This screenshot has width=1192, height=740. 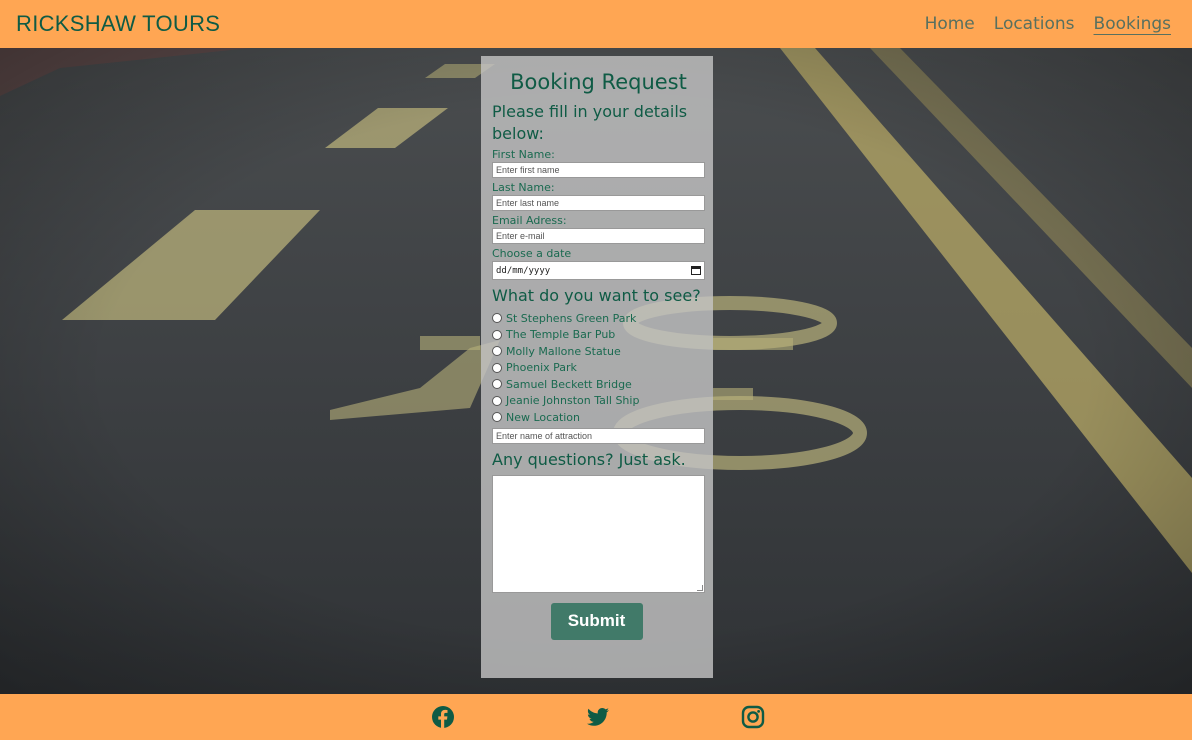 I want to click on attraction-label: Phoenix Park, so click(x=541, y=368).